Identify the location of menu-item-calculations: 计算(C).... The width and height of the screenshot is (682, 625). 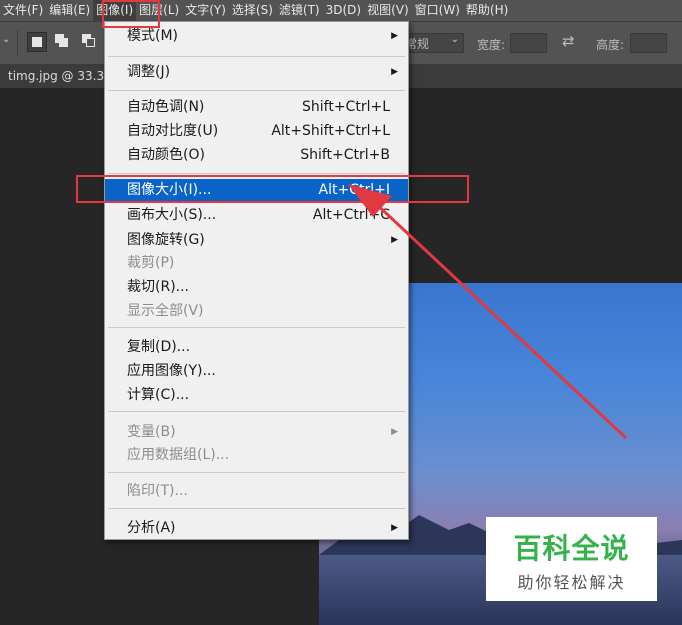
(256, 395).